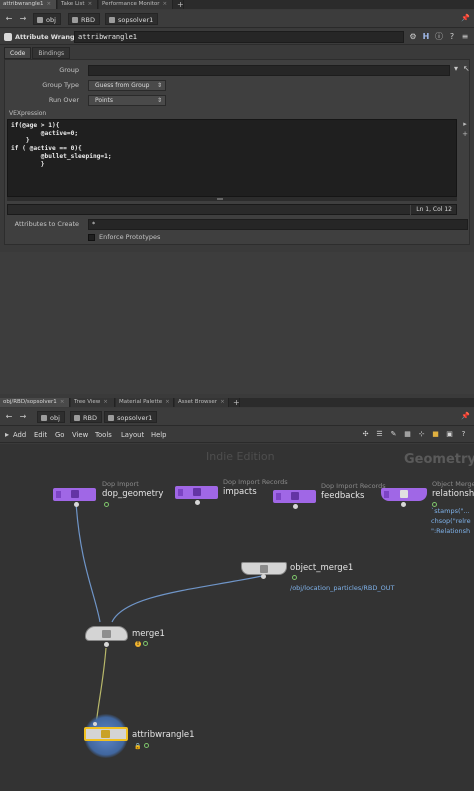  Describe the element at coordinates (103, 435) in the screenshot. I see `menu-tools: Tools` at that location.